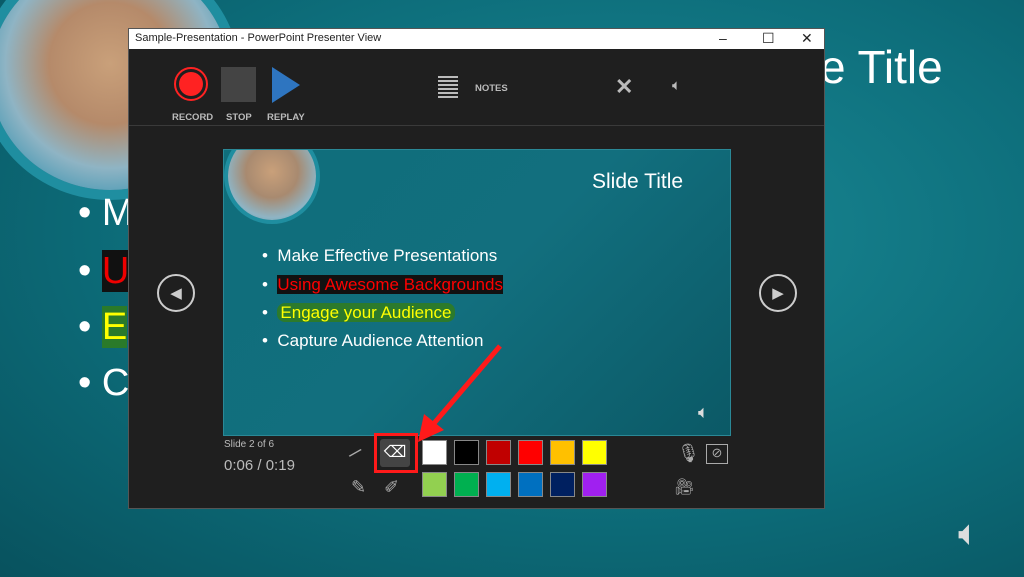  Describe the element at coordinates (688, 453) in the screenshot. I see `microphone-icon: 🎙︎` at that location.